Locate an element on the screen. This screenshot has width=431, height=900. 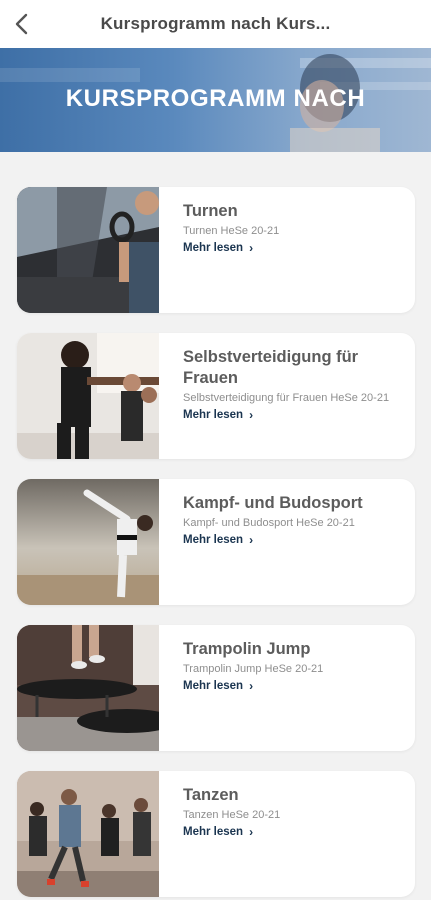
course-name: Selbstverteidigung für Frauen is located at coordinates (271, 367).